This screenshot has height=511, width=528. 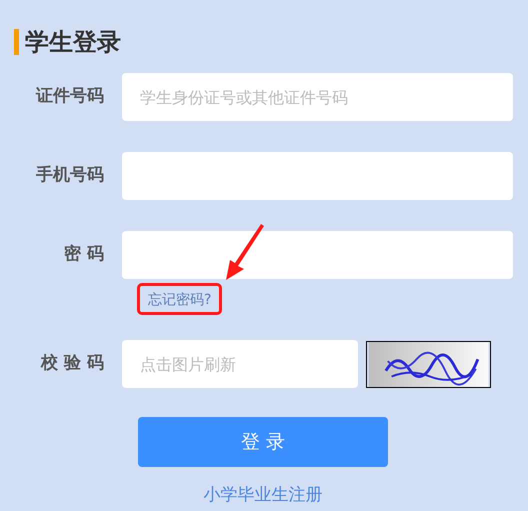 I want to click on register-link: 小学毕业生注册, so click(x=263, y=495).